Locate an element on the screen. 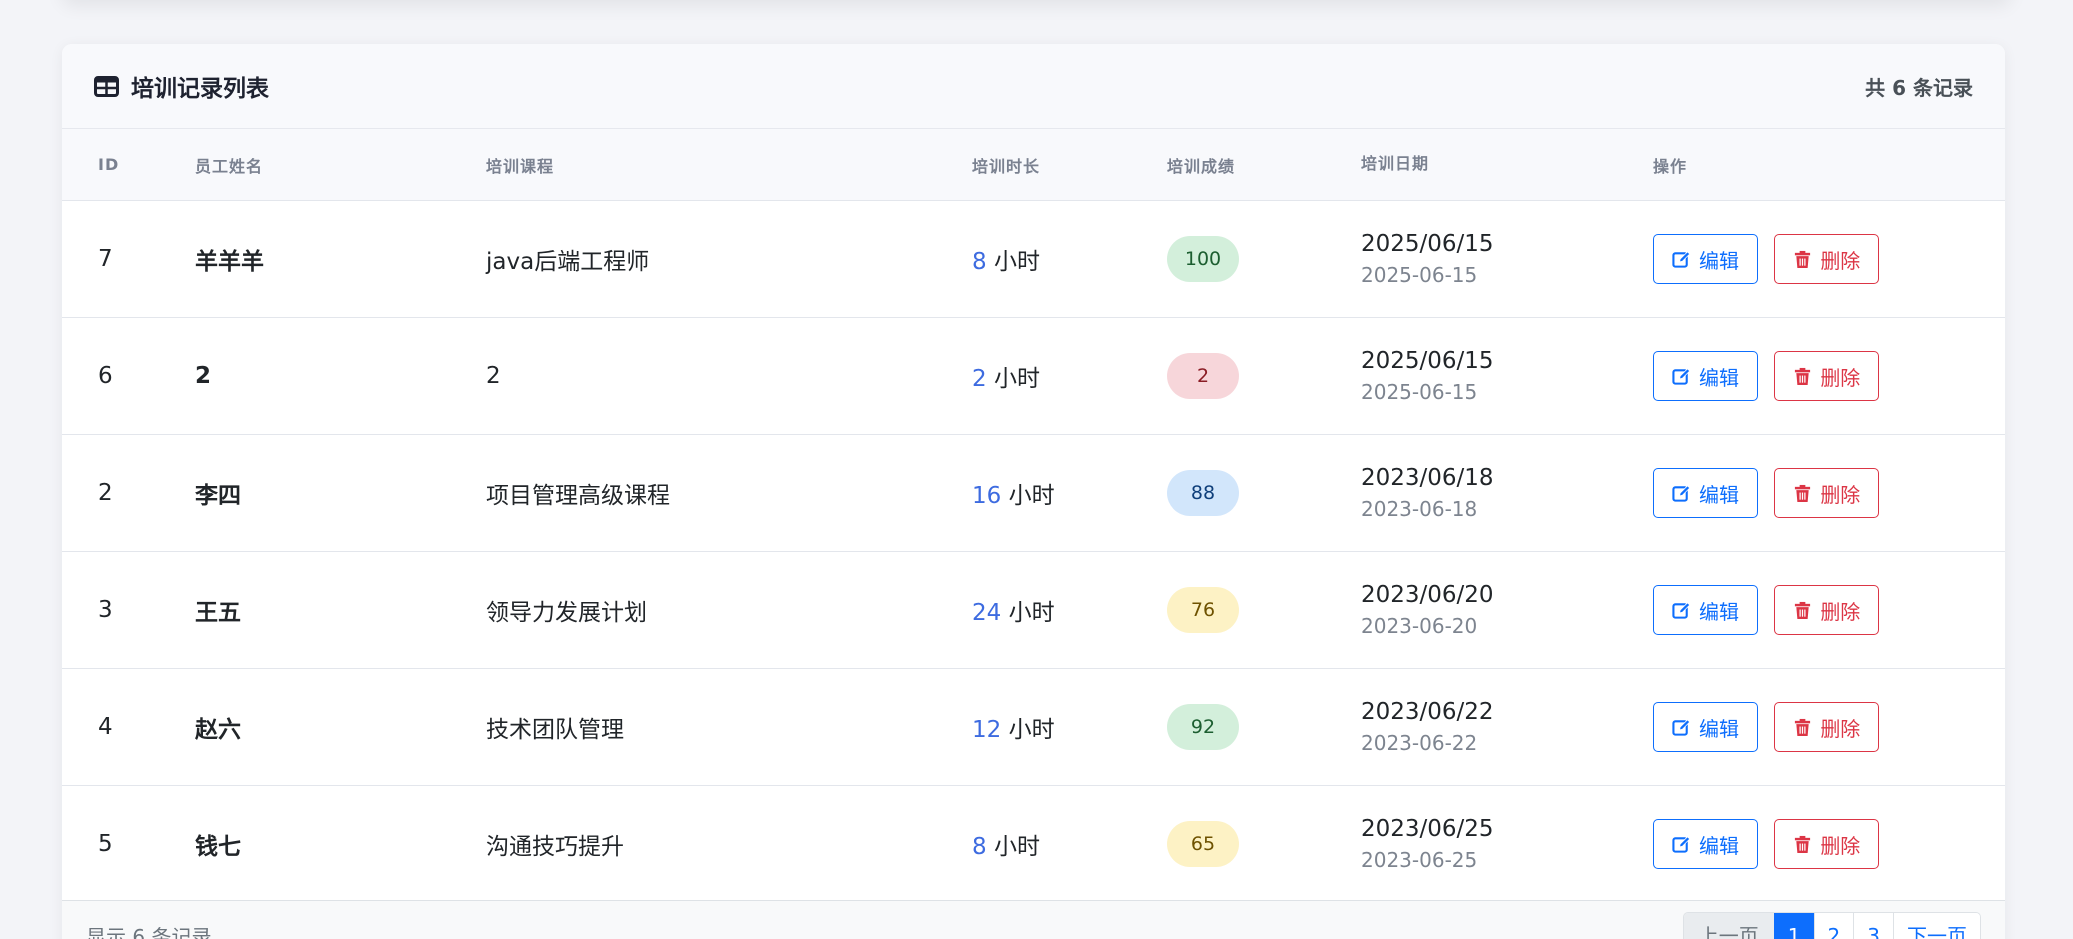  cell-duration: 12 小时 is located at coordinates (1013, 727).